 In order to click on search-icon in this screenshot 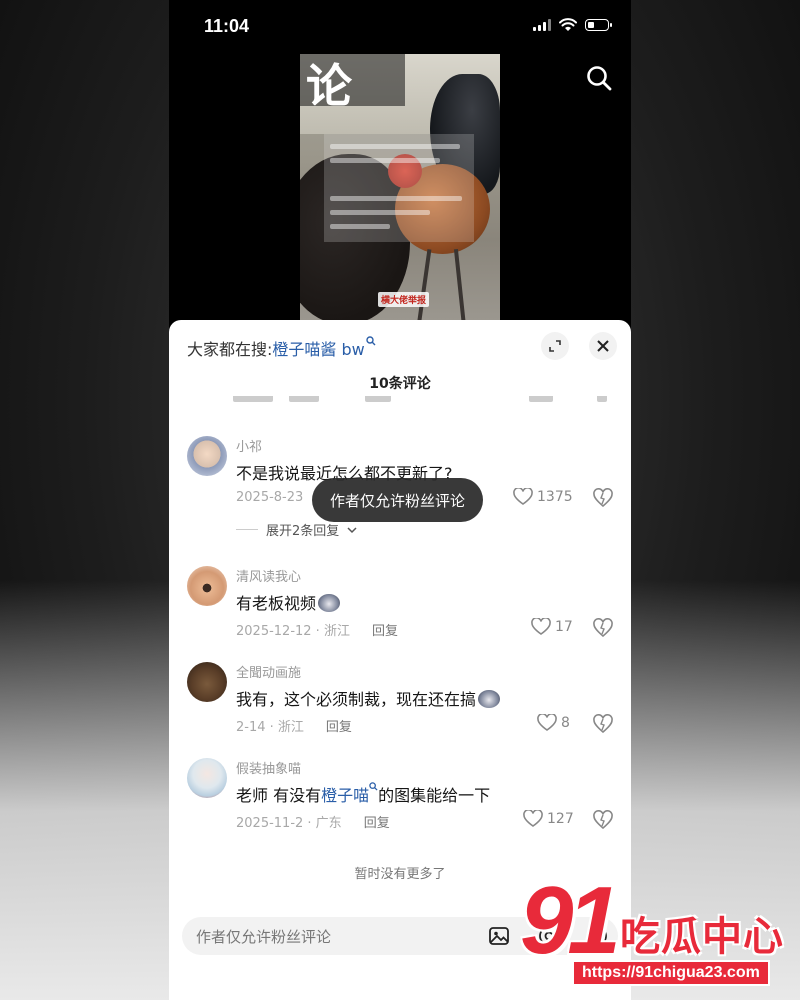, I will do `click(599, 78)`.